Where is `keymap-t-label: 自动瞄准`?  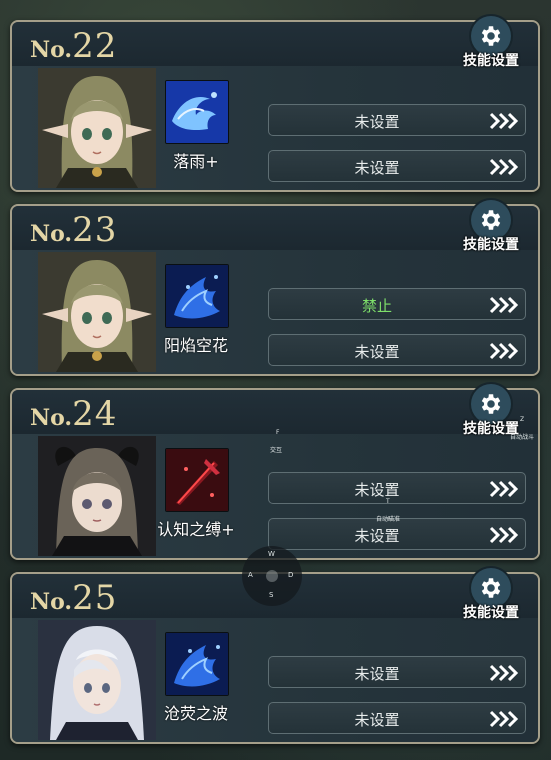 keymap-t-label: 自动瞄准 is located at coordinates (388, 519).